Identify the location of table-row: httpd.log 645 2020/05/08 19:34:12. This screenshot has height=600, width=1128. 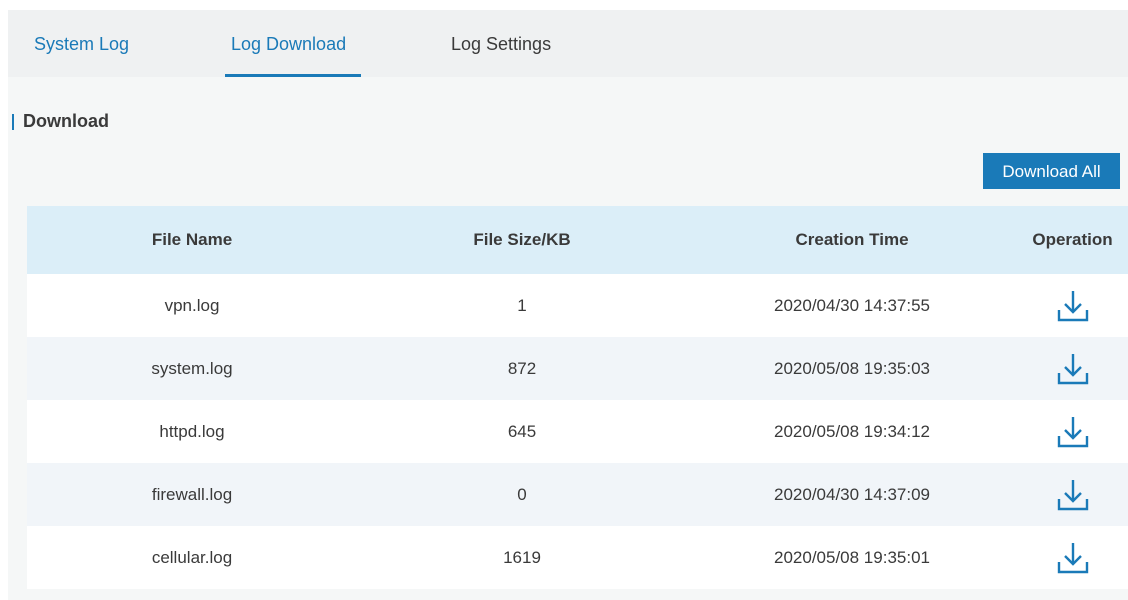
(577, 431).